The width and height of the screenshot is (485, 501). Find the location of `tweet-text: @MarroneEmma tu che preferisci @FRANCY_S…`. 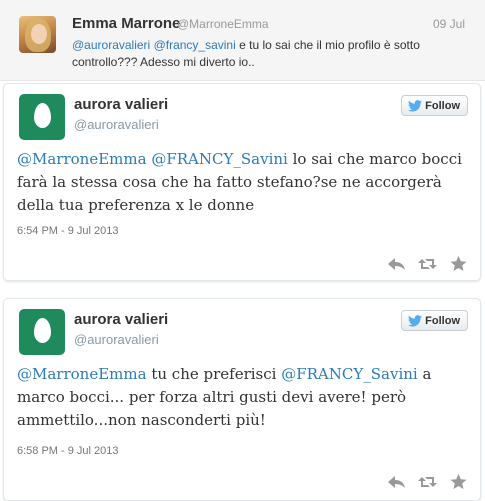

tweet-text: @MarroneEmma tu che preferisci @FRANCY_S… is located at coordinates (244, 397).